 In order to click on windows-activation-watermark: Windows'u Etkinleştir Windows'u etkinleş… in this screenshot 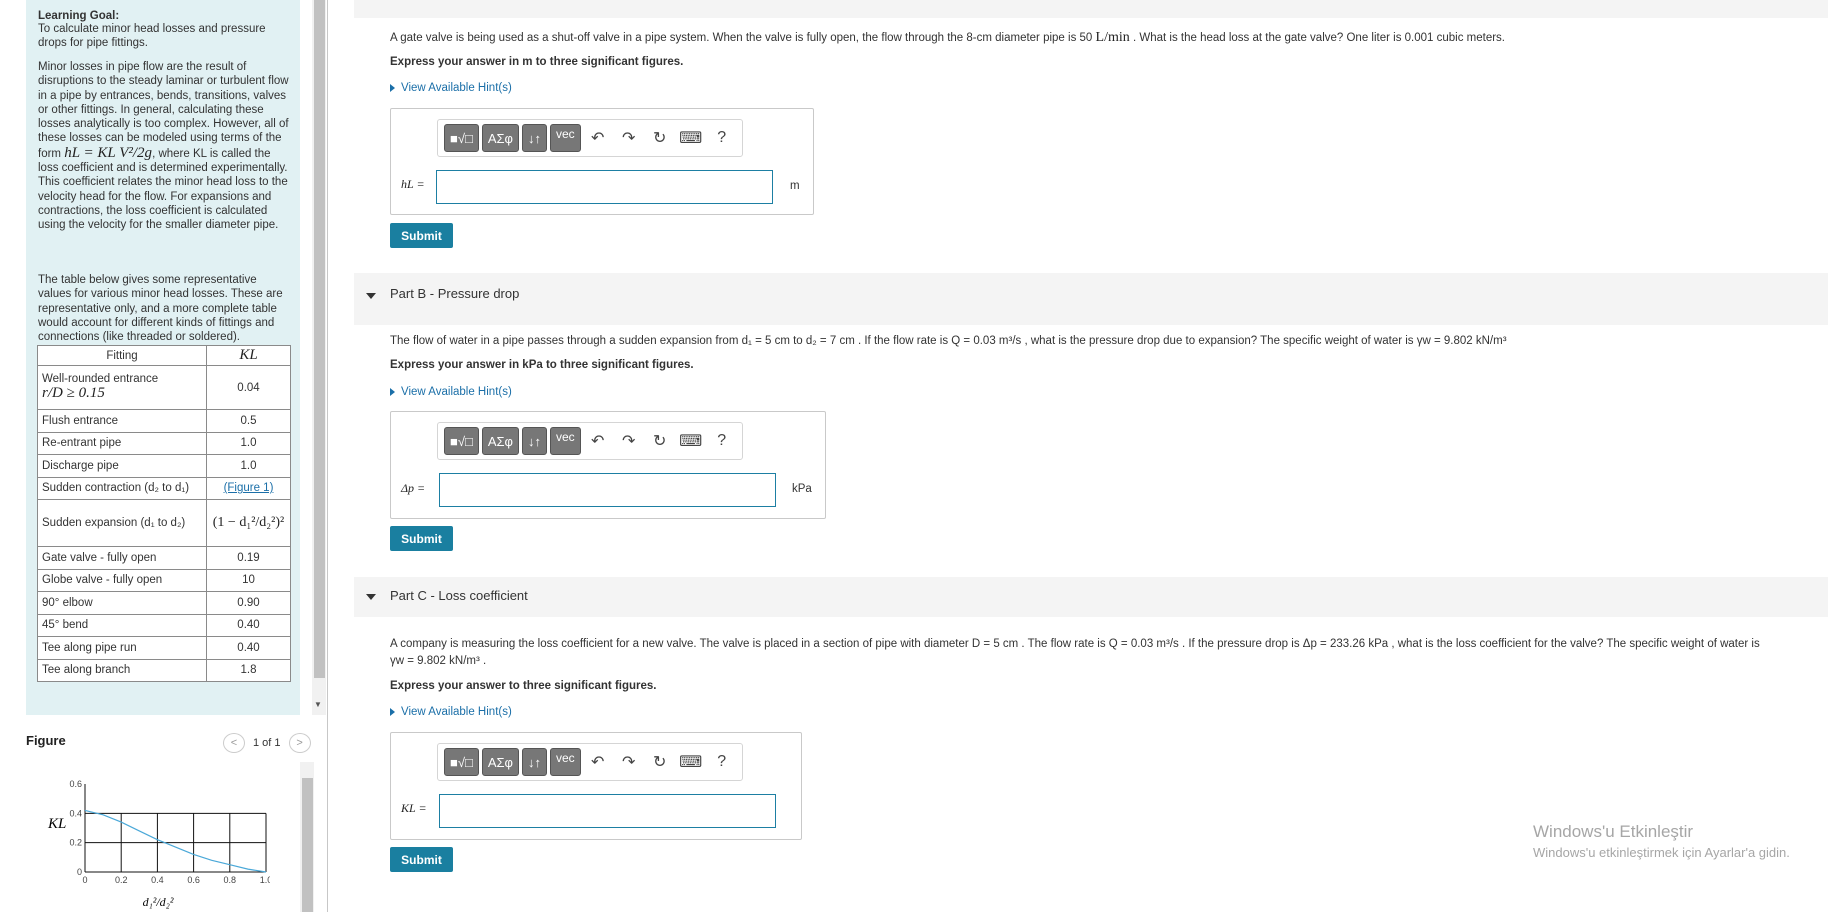, I will do `click(1661, 841)`.